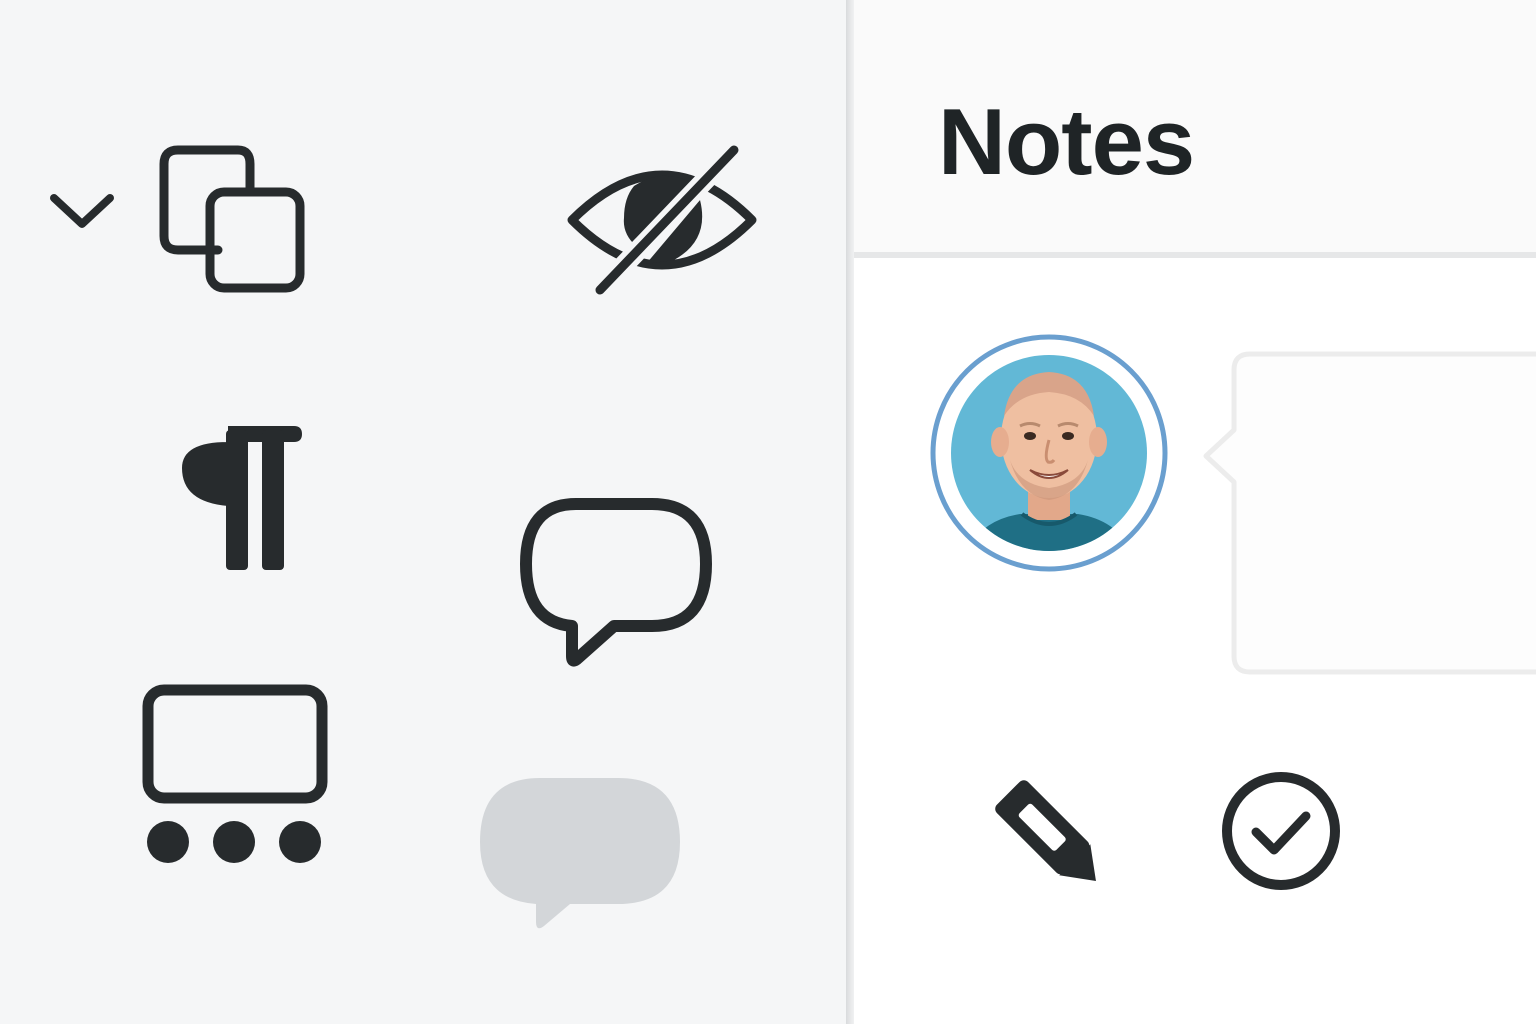 The height and width of the screenshot is (1024, 1536). Describe the element at coordinates (1066, 141) in the screenshot. I see `page-title: Notes` at that location.